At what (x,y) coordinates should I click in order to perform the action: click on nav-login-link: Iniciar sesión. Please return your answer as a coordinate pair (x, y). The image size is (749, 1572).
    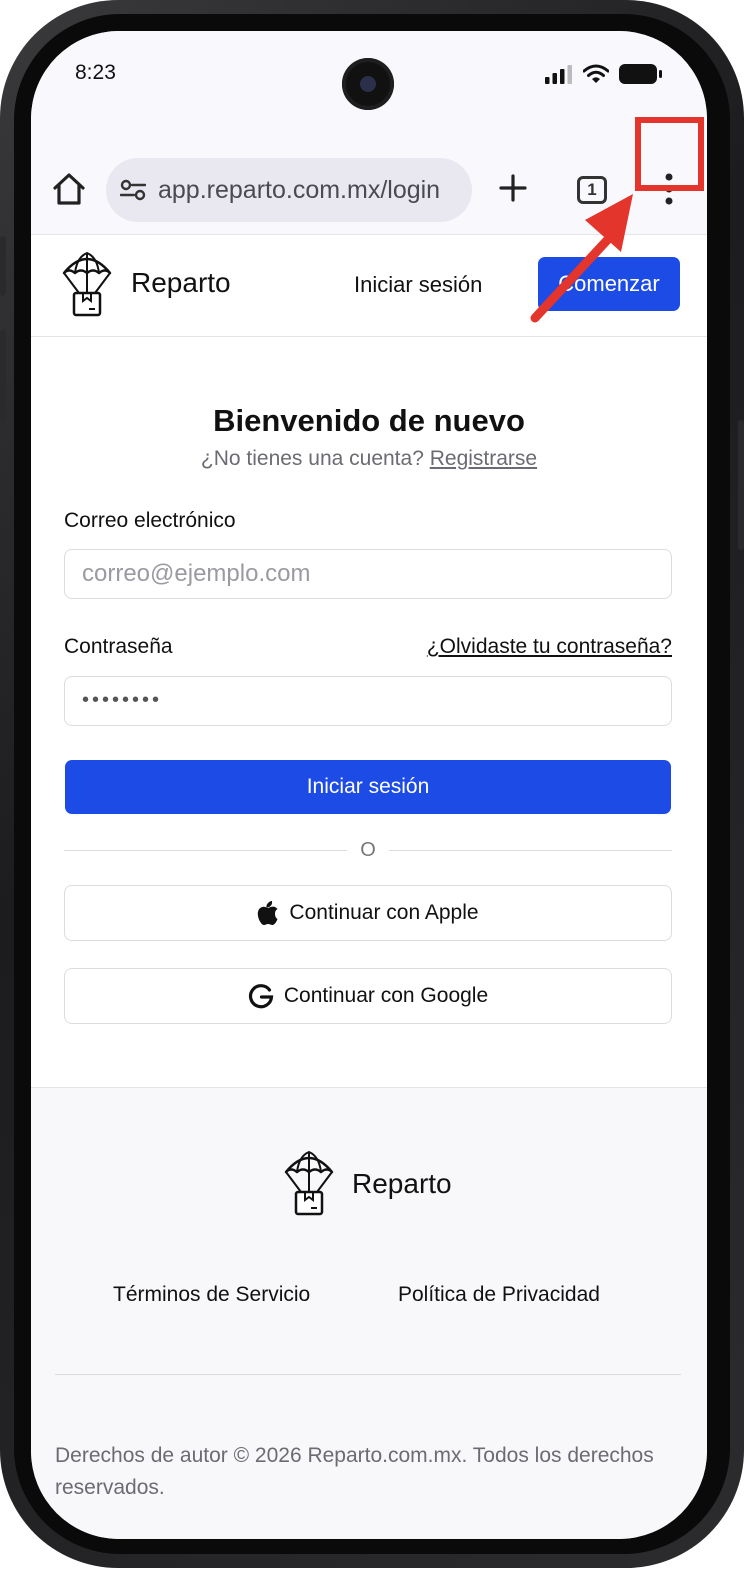
    Looking at the image, I should click on (418, 285).